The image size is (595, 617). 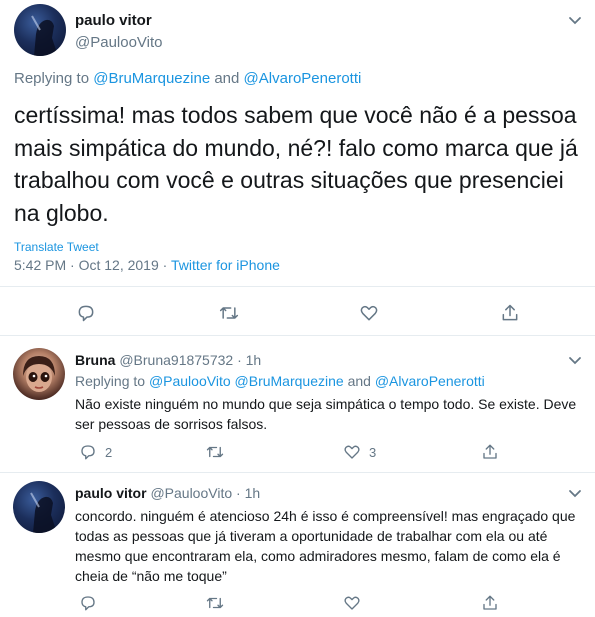 I want to click on like-count: 3, so click(x=373, y=452).